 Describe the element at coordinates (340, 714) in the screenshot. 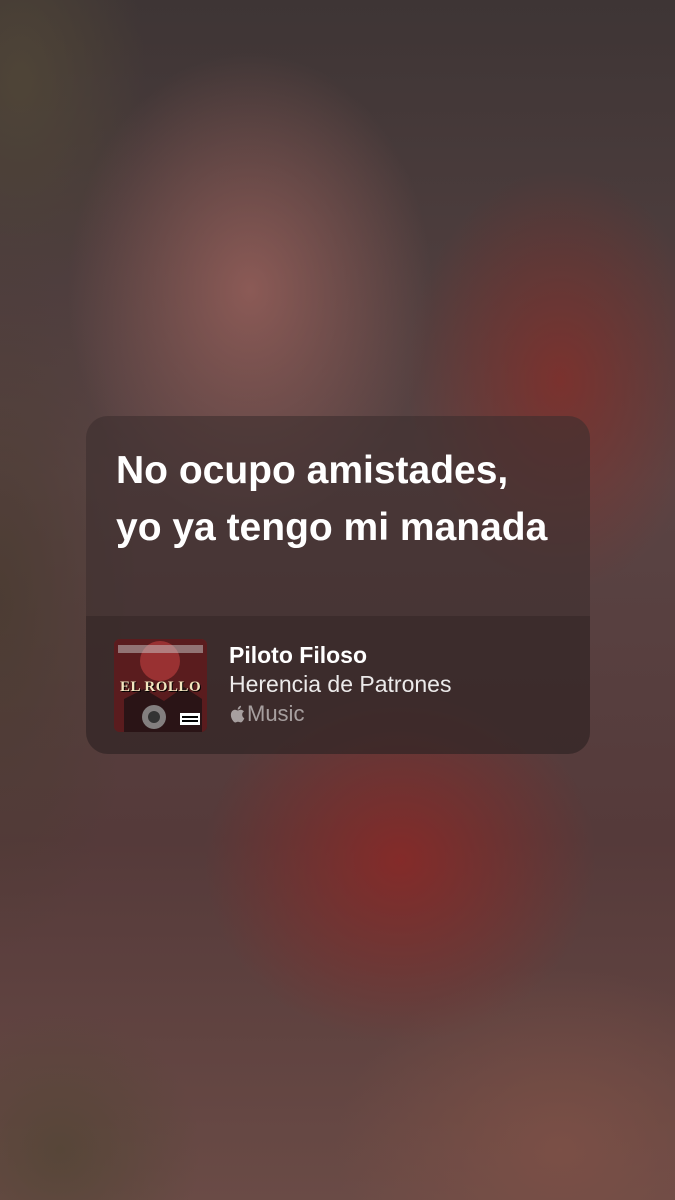

I see `apple-music-label: Music` at that location.